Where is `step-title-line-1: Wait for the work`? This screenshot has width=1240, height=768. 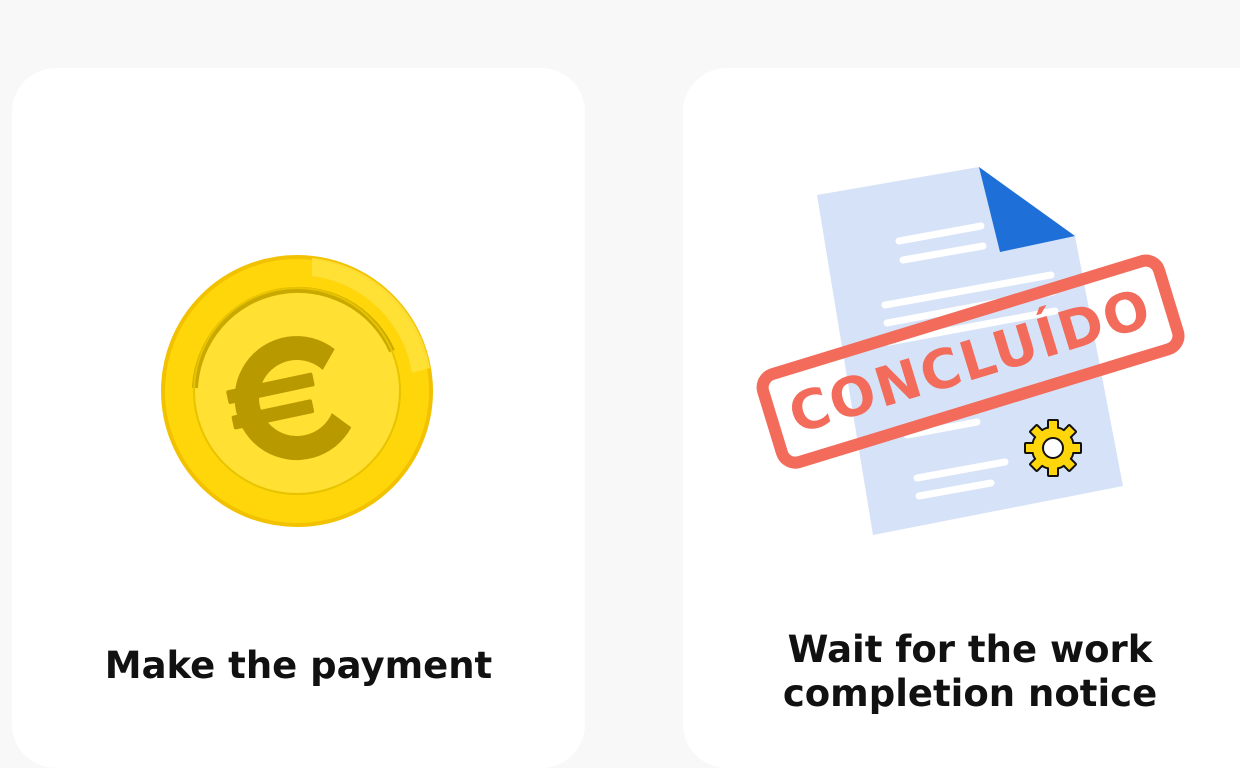 step-title-line-1: Wait for the work is located at coordinates (970, 649).